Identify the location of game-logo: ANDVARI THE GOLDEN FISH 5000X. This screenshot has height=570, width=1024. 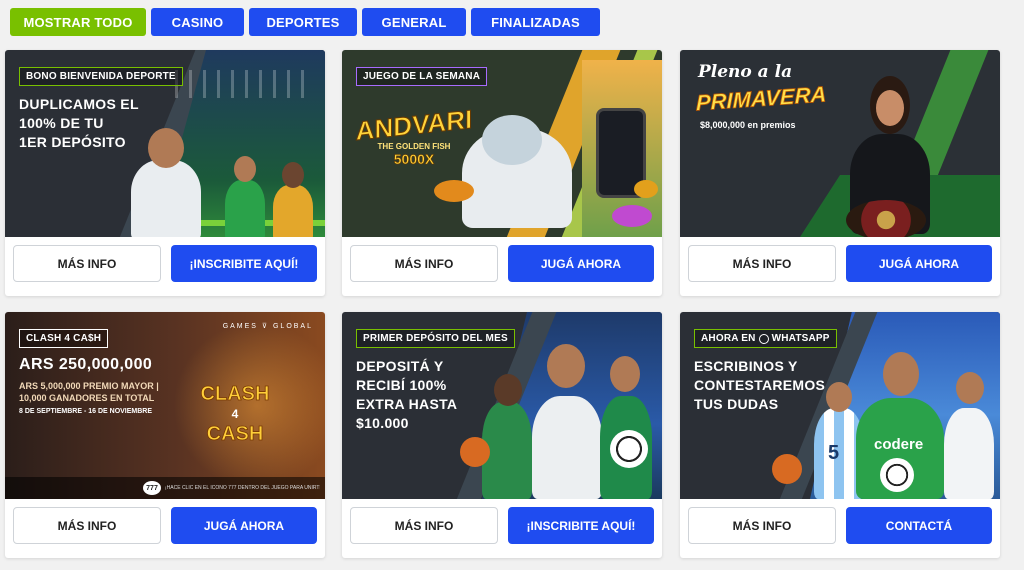
(414, 135).